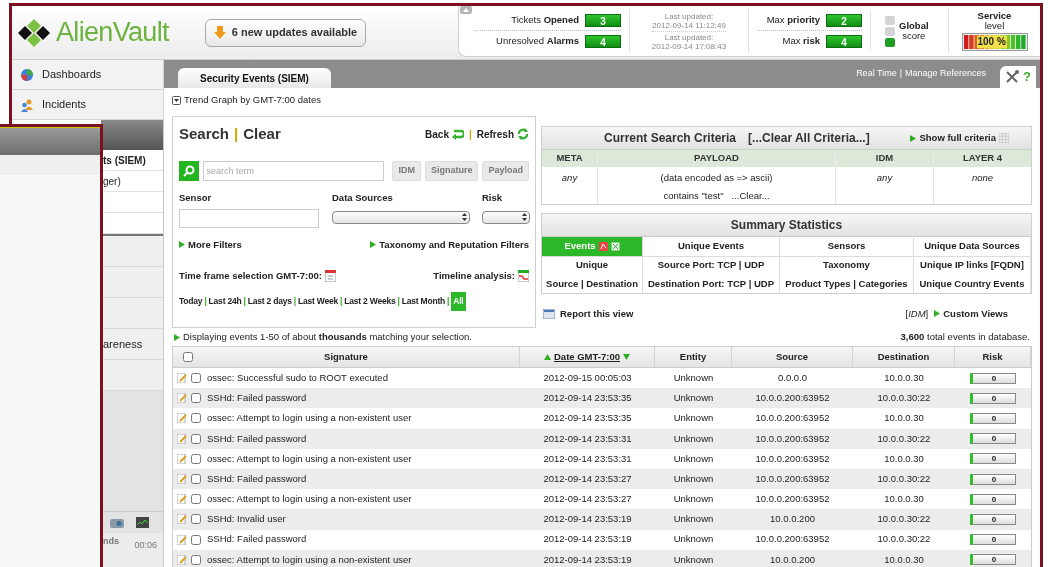 The width and height of the screenshot is (1048, 567). I want to click on sort-up-icon, so click(547, 357).